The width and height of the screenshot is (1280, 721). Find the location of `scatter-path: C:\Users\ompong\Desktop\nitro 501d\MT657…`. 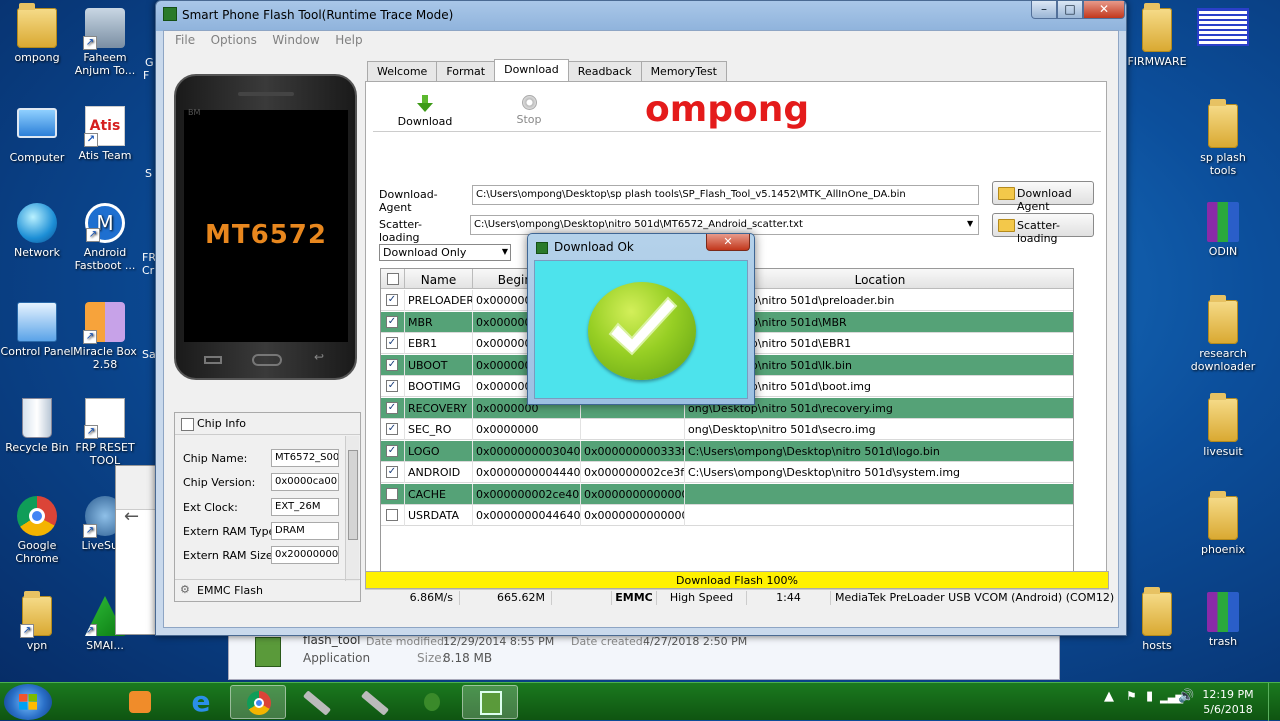

scatter-path: C:\Users\ompong\Desktop\nitro 501d\MT657… is located at coordinates (724, 225).